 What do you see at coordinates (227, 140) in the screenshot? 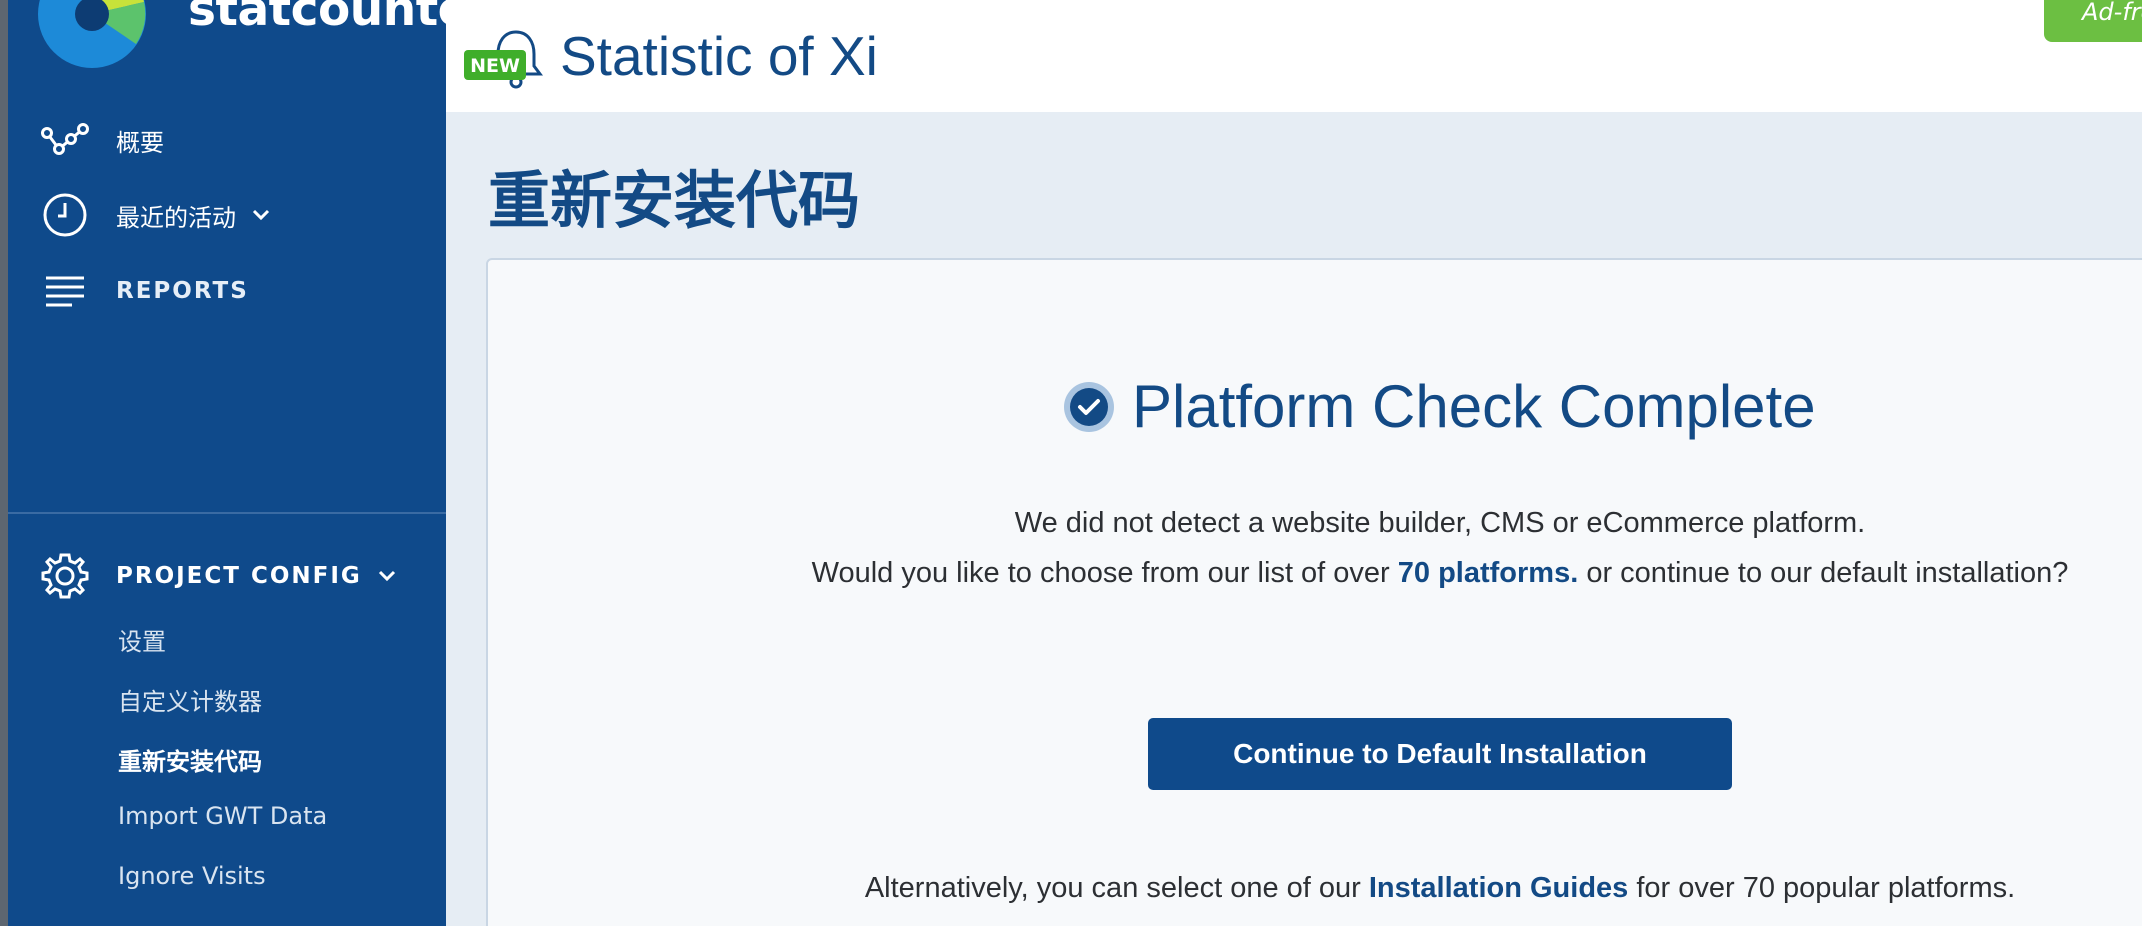
I see `sidebar-item-overview: 概要` at bounding box center [227, 140].